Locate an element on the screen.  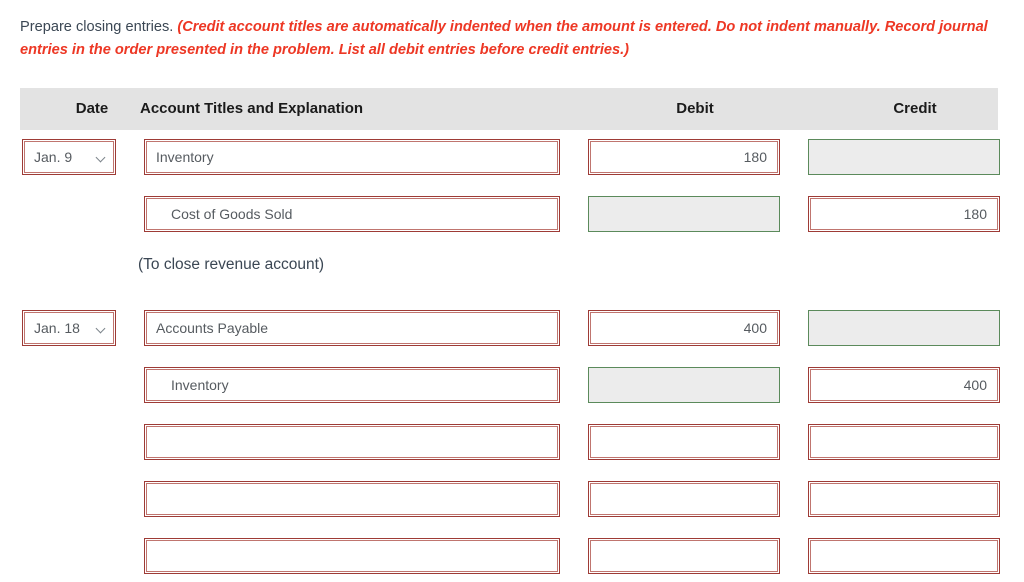
table-row: Inventory 400 is located at coordinates (512, 386).